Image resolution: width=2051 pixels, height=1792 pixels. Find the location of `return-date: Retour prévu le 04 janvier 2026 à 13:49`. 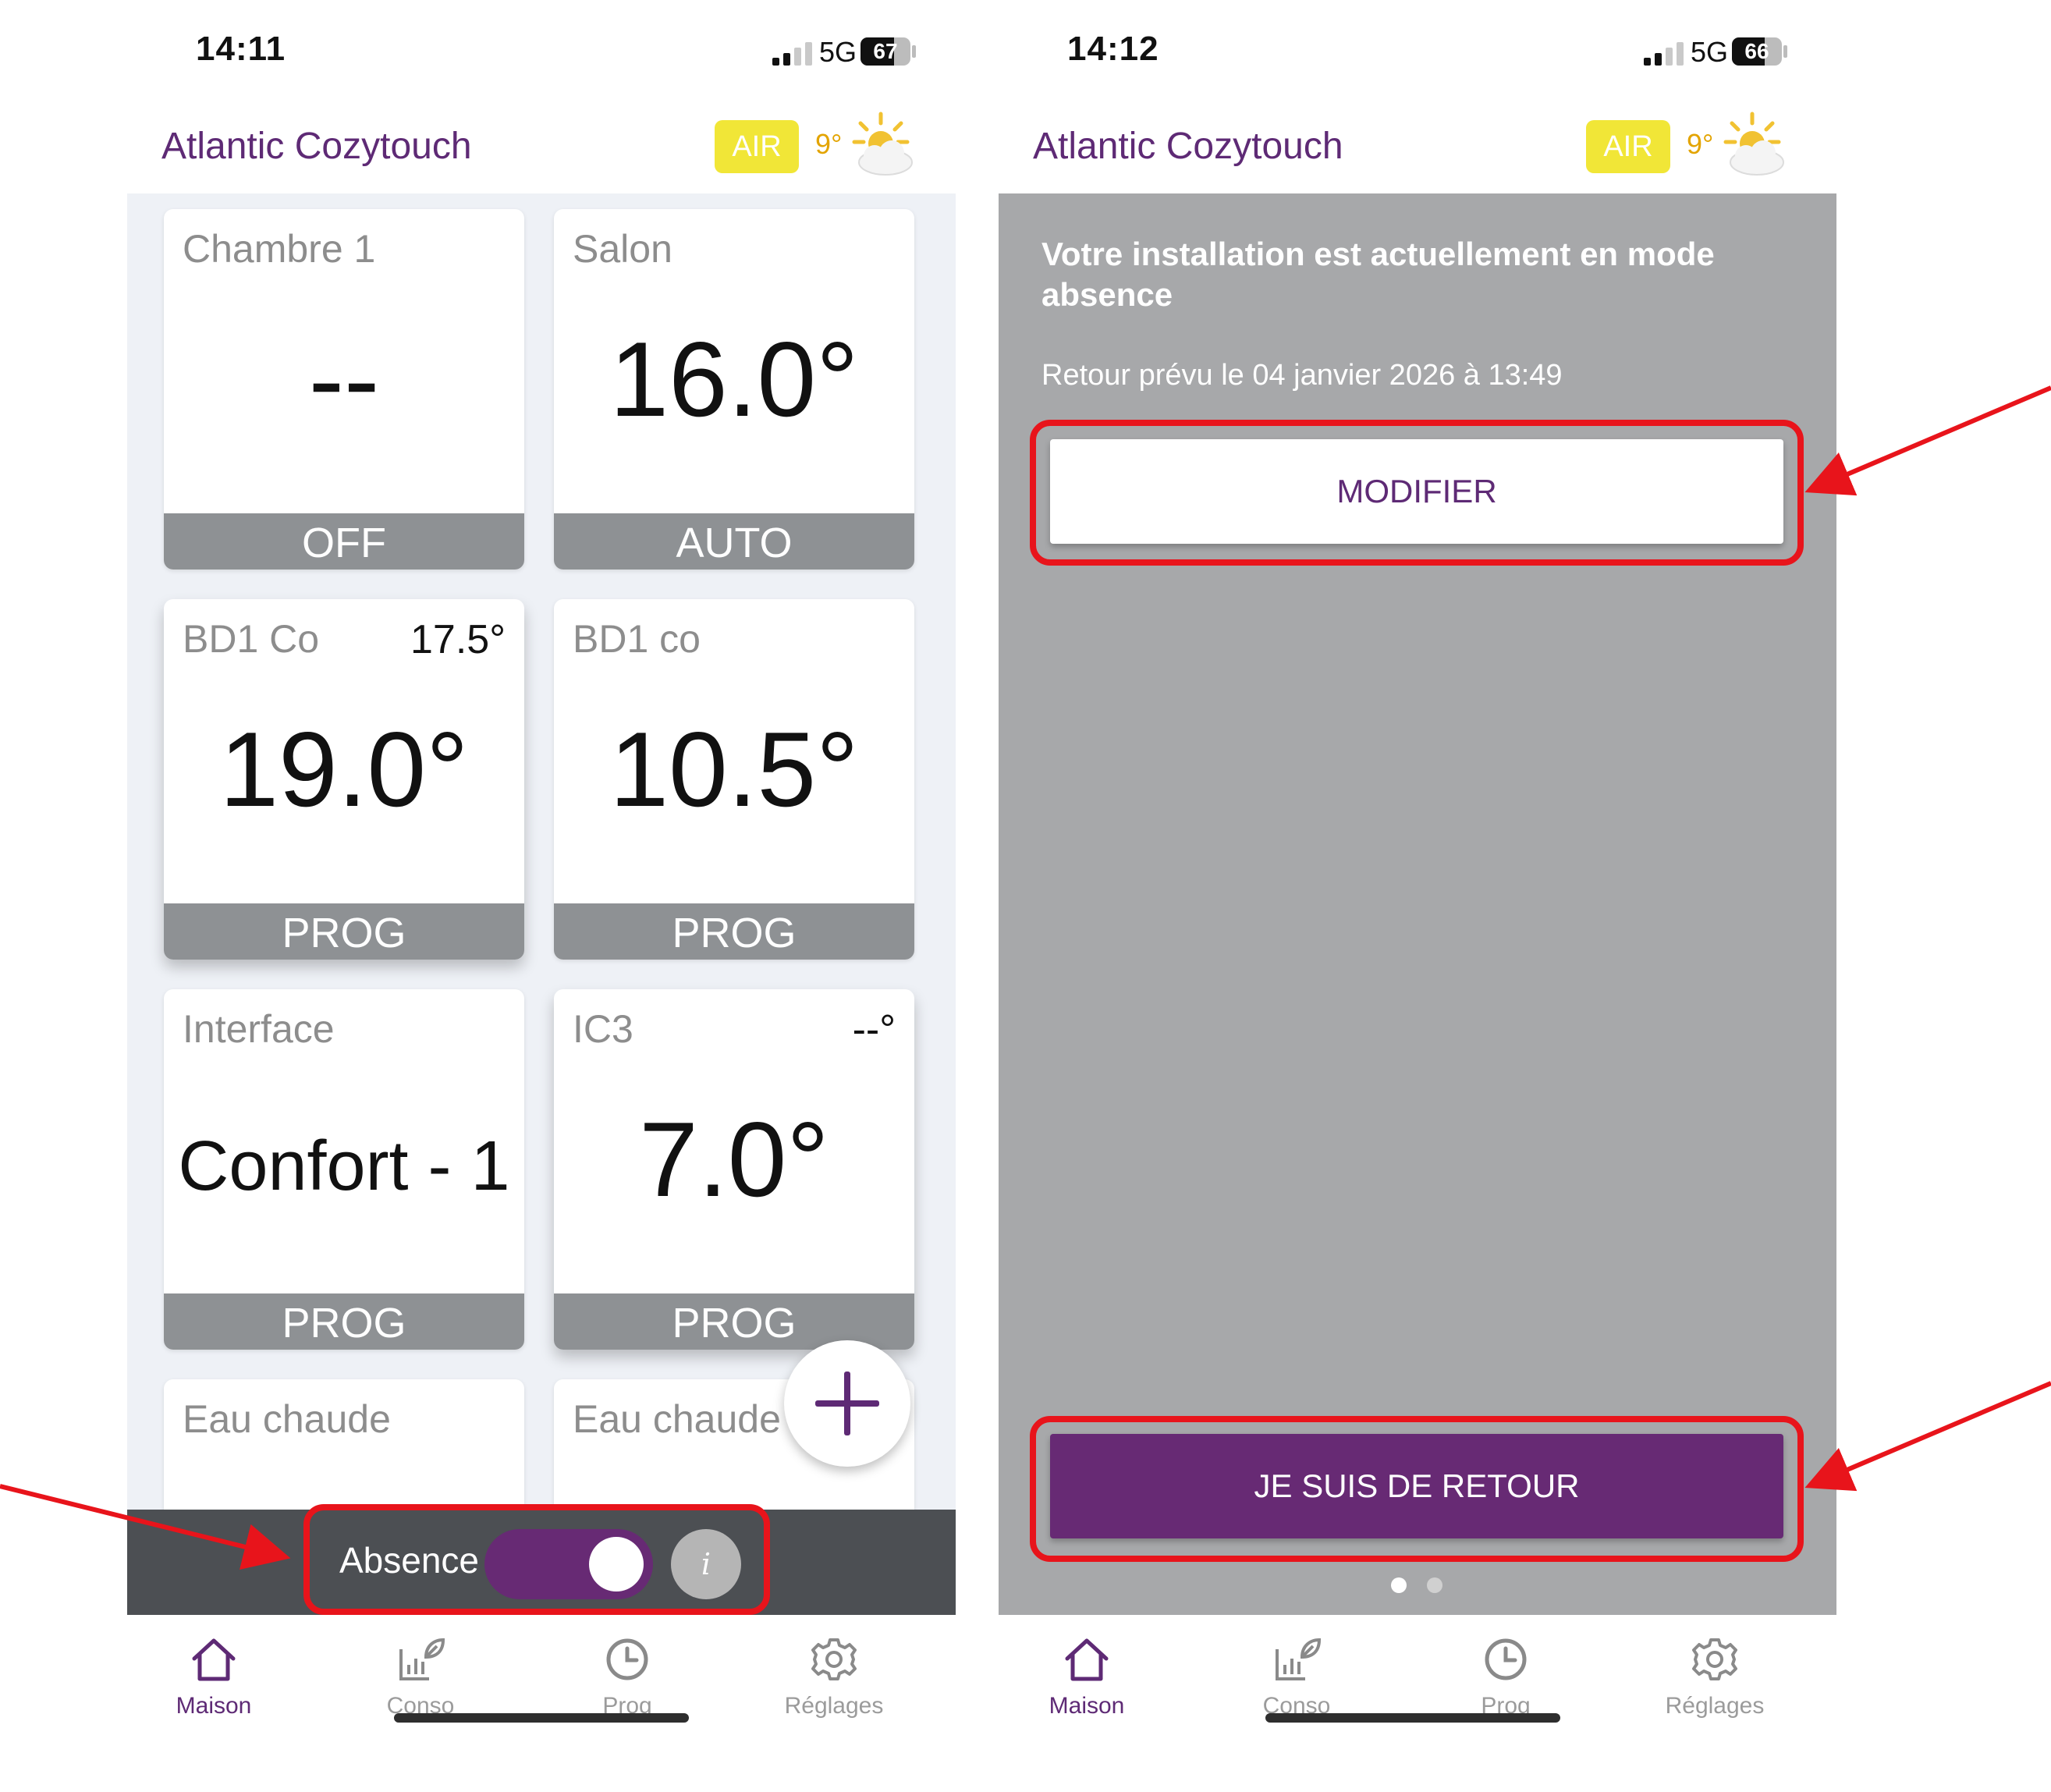

return-date: Retour prévu le 04 janvier 2026 à 13:49 is located at coordinates (1302, 375).